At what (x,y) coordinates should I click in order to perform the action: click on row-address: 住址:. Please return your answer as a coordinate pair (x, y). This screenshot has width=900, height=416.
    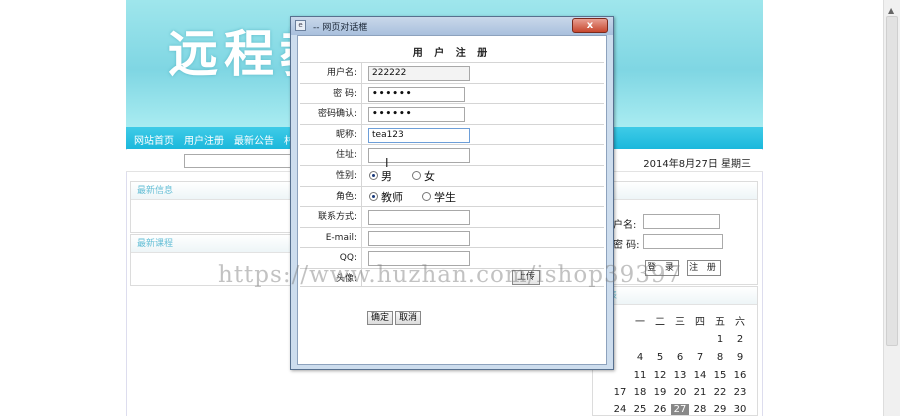
    Looking at the image, I should click on (452, 155).